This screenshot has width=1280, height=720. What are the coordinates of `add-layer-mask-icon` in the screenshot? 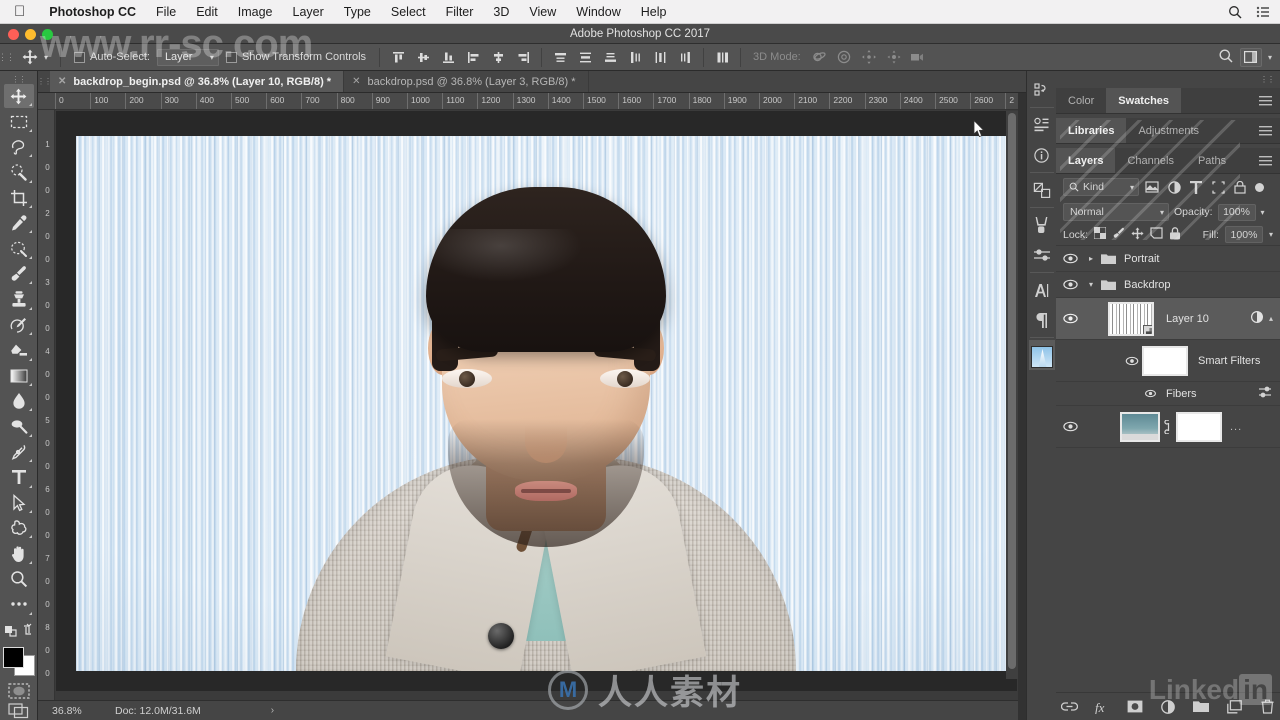 It's located at (1135, 706).